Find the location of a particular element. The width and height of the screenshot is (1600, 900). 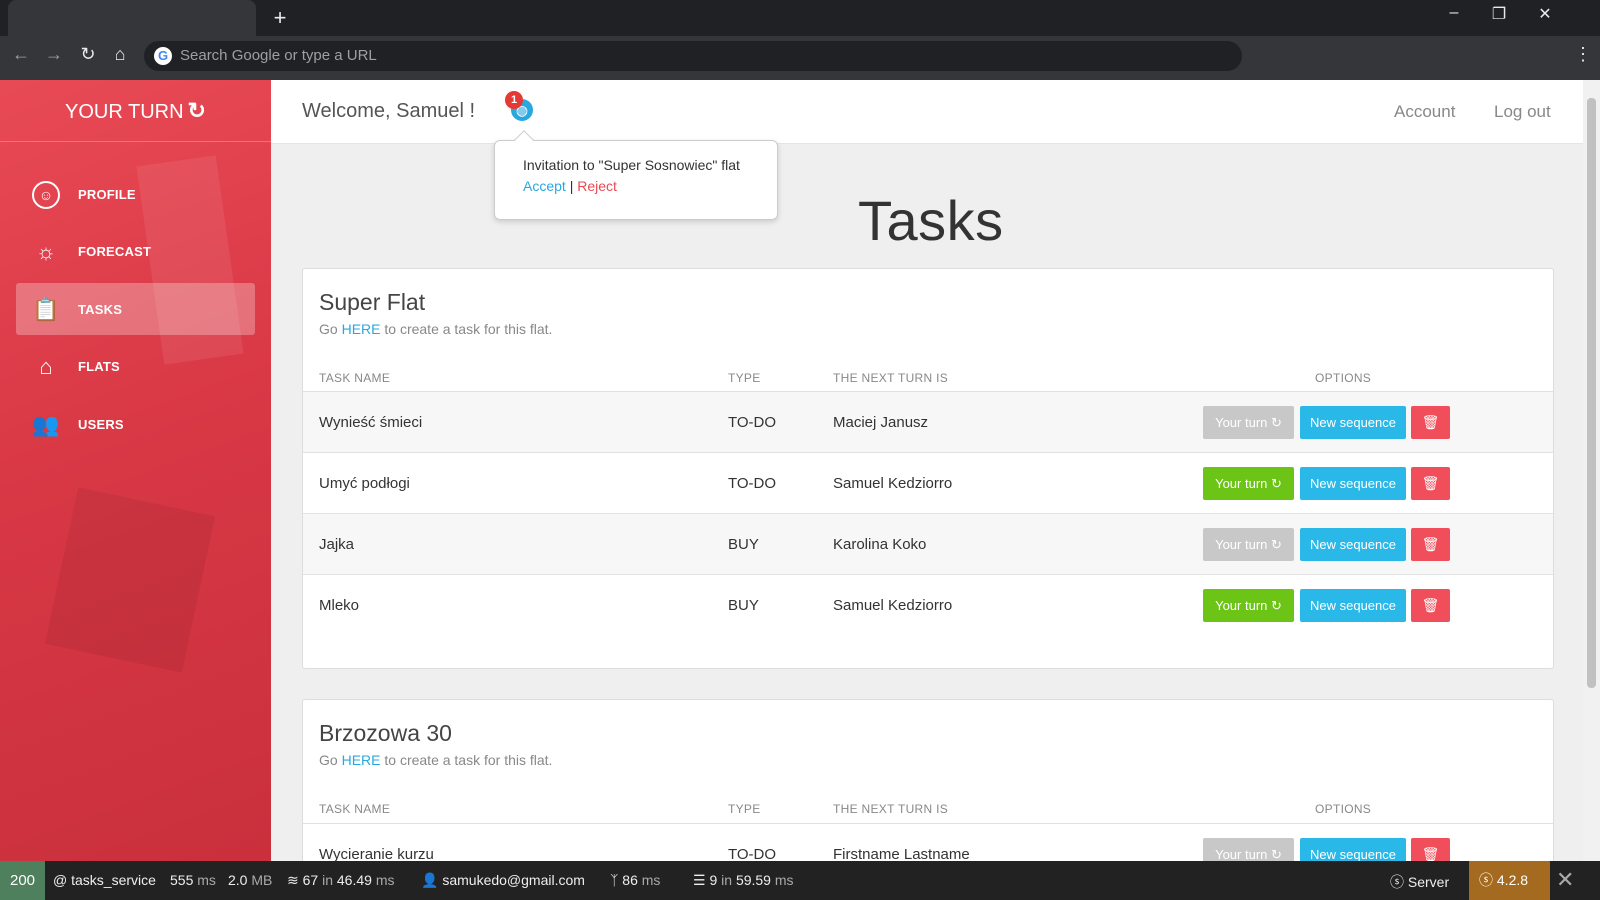

invitation-text: Invitation to "Super Sosnowiec" flat is located at coordinates (631, 165).